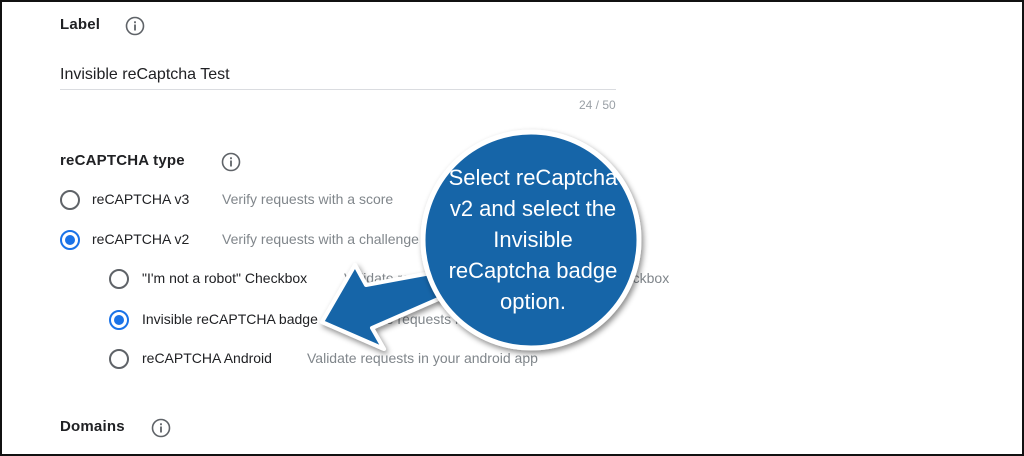 The height and width of the screenshot is (456, 1024). I want to click on callout-line: v2 and select the, so click(533, 208).